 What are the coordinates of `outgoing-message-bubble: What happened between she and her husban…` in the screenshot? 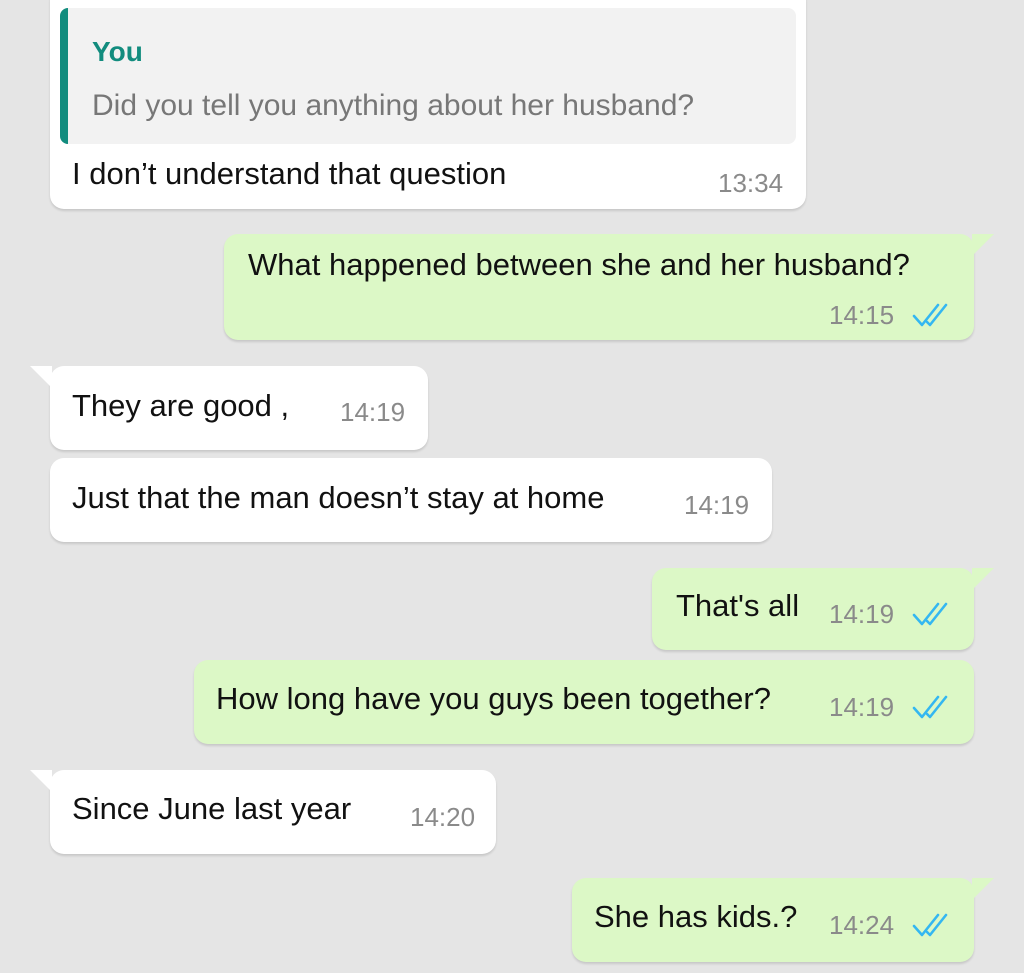 It's located at (609, 287).